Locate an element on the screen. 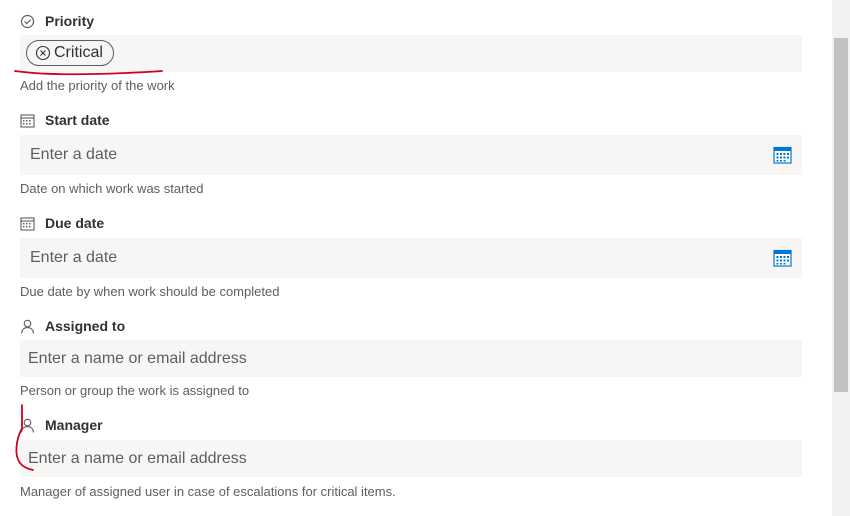 This screenshot has height=516, width=850. check-circle-icon is located at coordinates (27, 21).